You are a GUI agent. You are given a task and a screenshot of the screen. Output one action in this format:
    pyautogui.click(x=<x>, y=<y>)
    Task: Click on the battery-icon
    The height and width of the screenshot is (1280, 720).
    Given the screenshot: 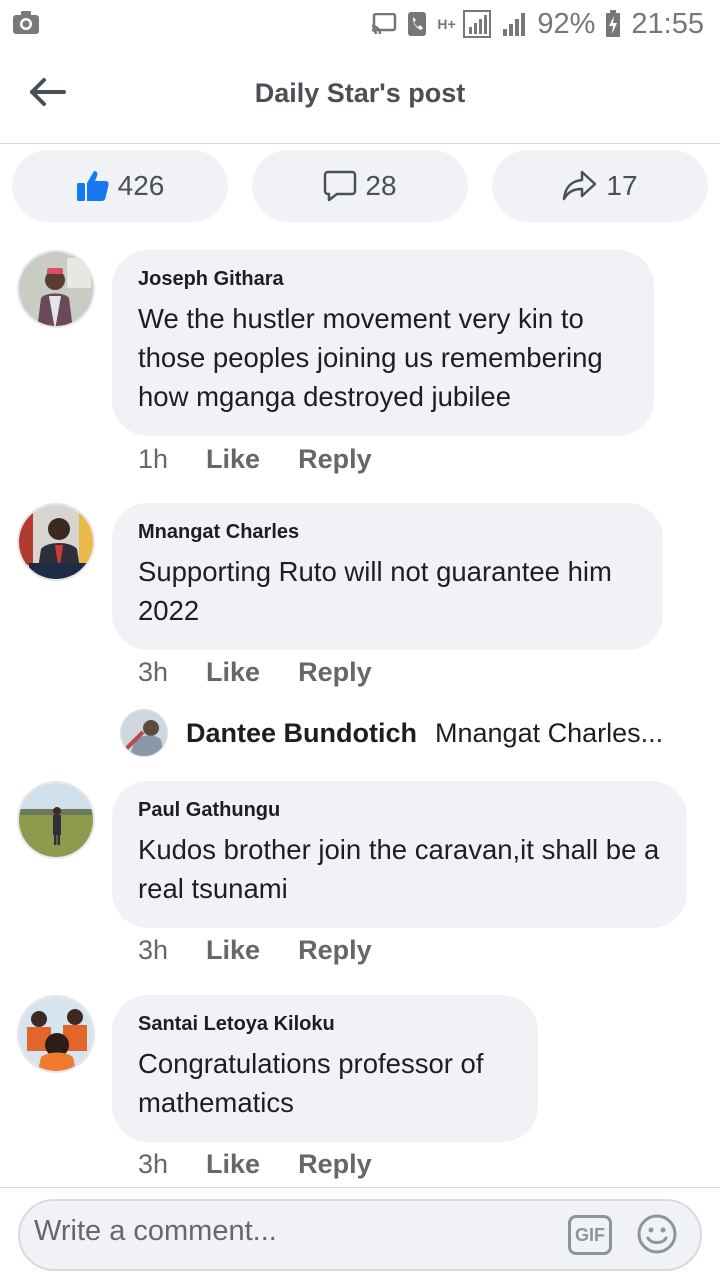 What is the action you would take?
    pyautogui.click(x=613, y=23)
    